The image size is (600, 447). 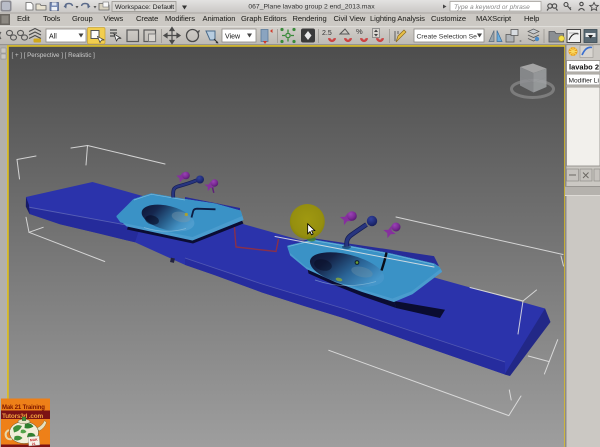 I want to click on svg-text: Create, so click(x=147, y=18).